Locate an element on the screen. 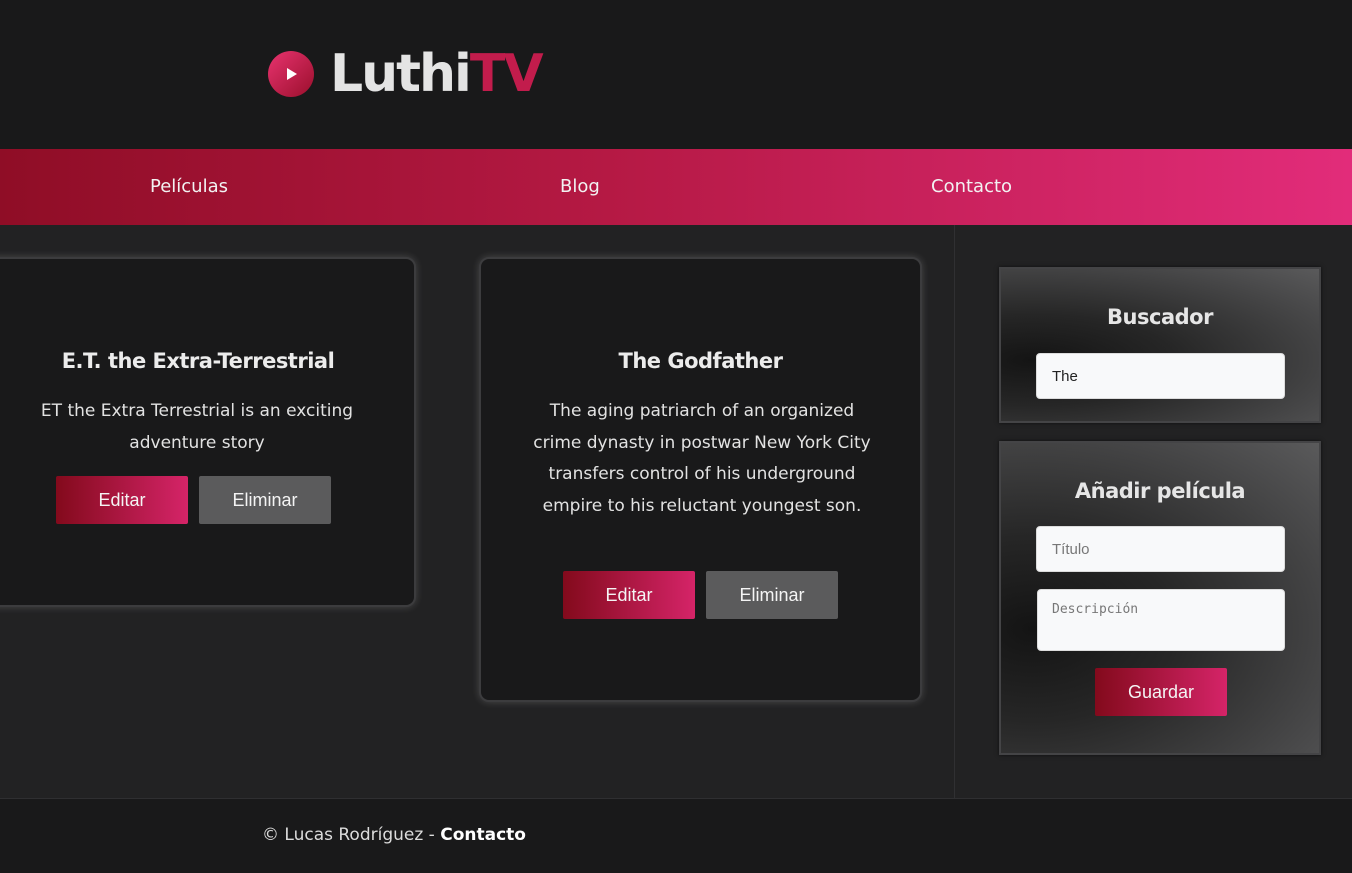  logo-text-luthi: Luthi is located at coordinates (401, 74).